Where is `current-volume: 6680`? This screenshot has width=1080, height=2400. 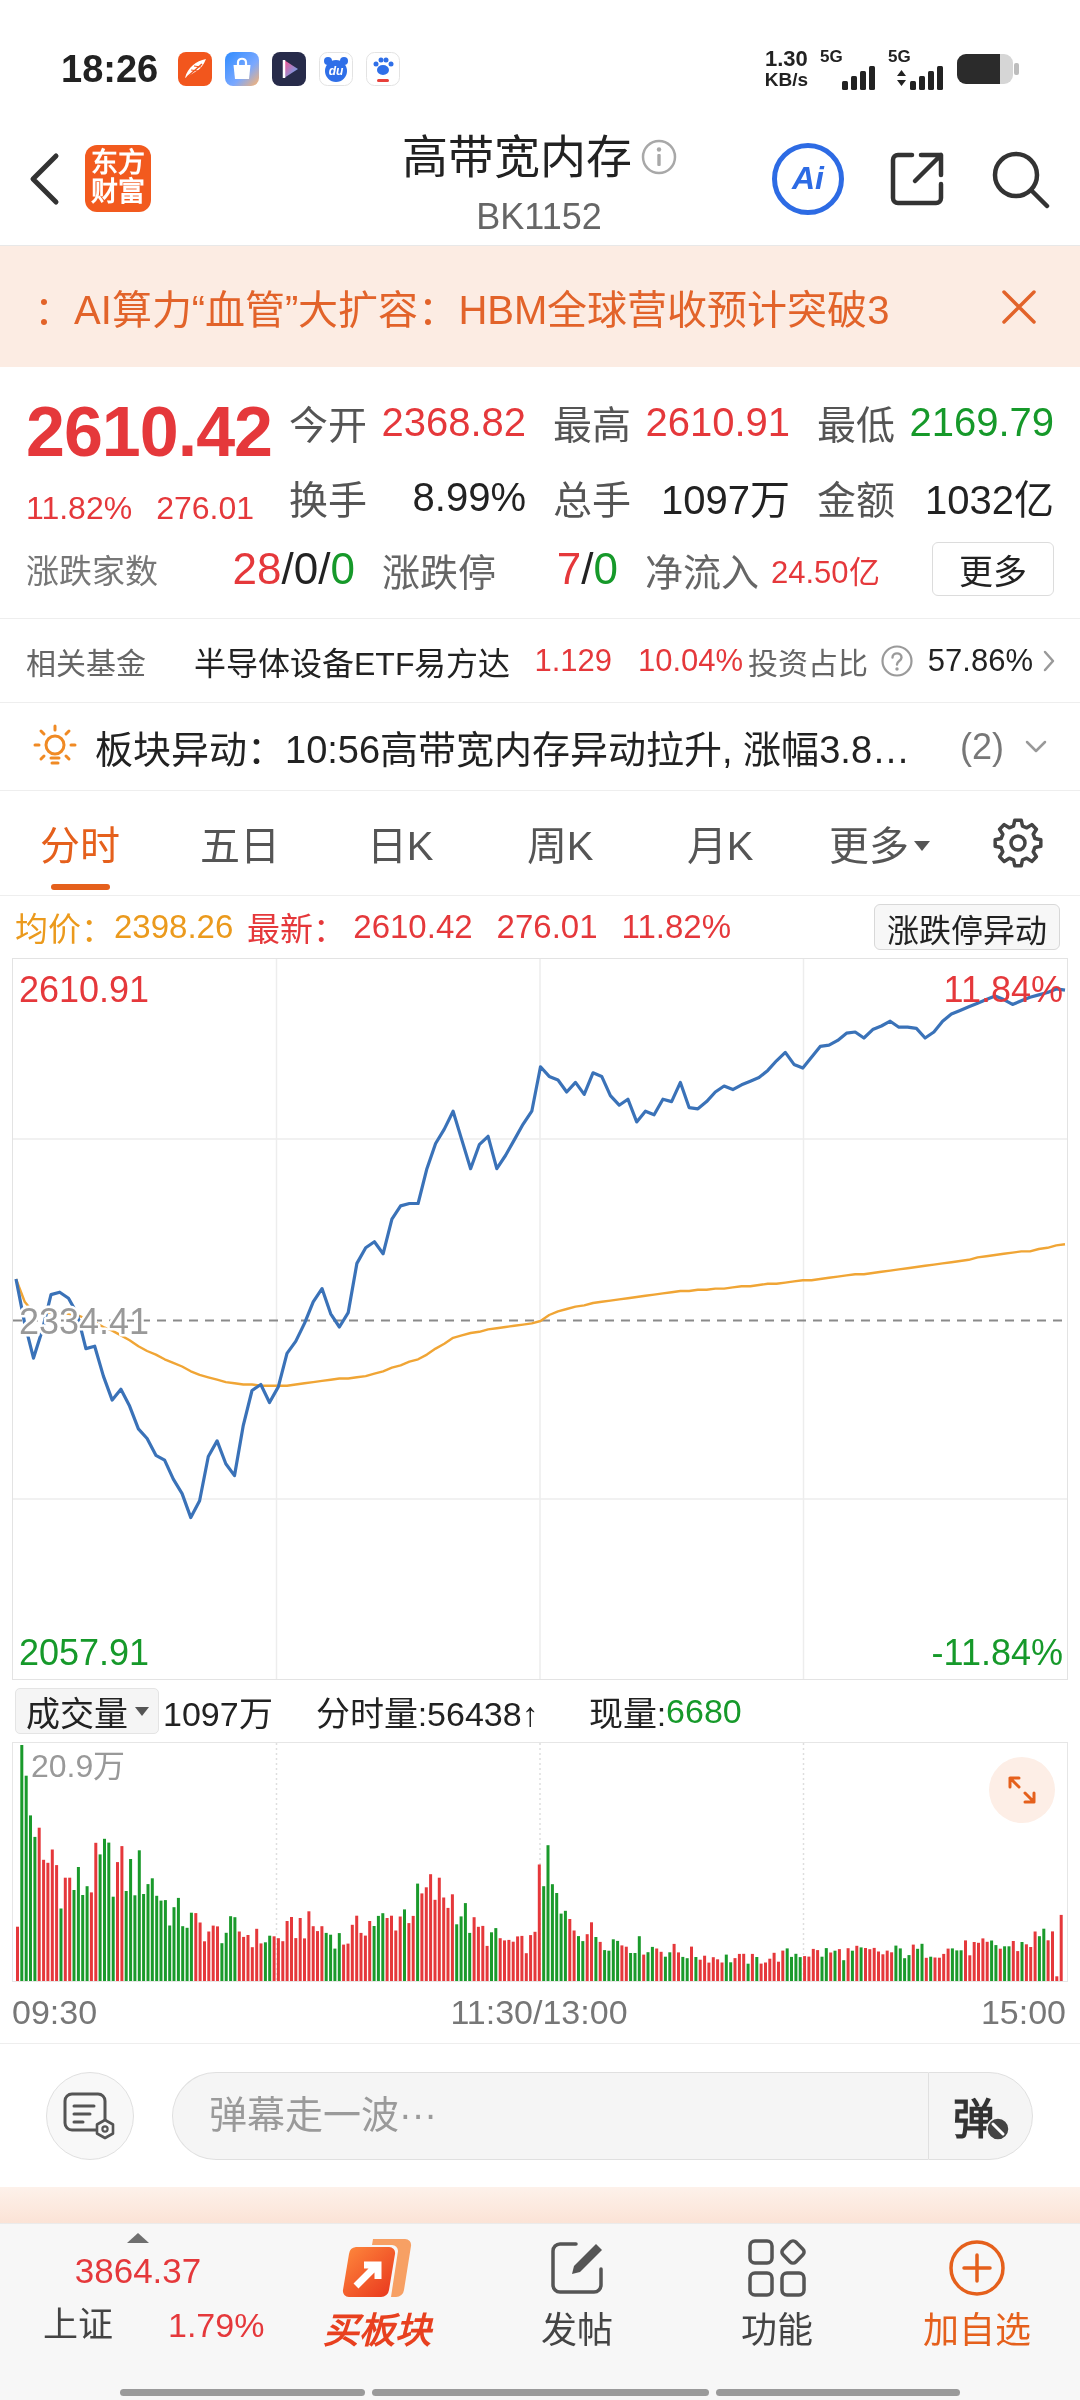
current-volume: 6680 is located at coordinates (704, 1711).